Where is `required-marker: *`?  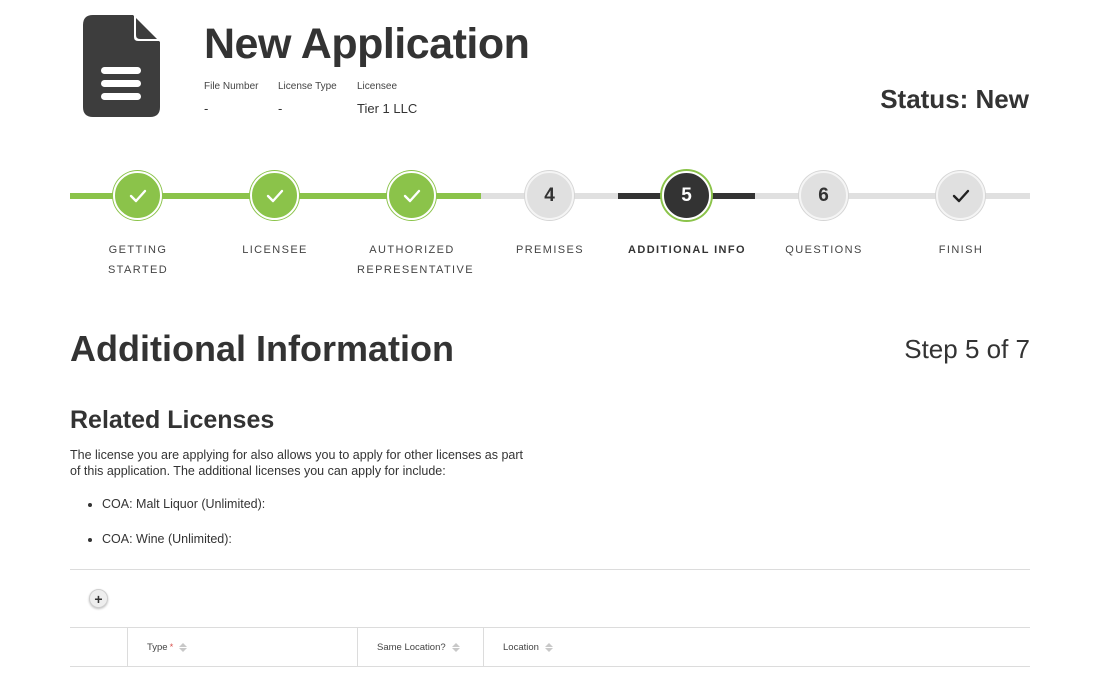 required-marker: * is located at coordinates (171, 647).